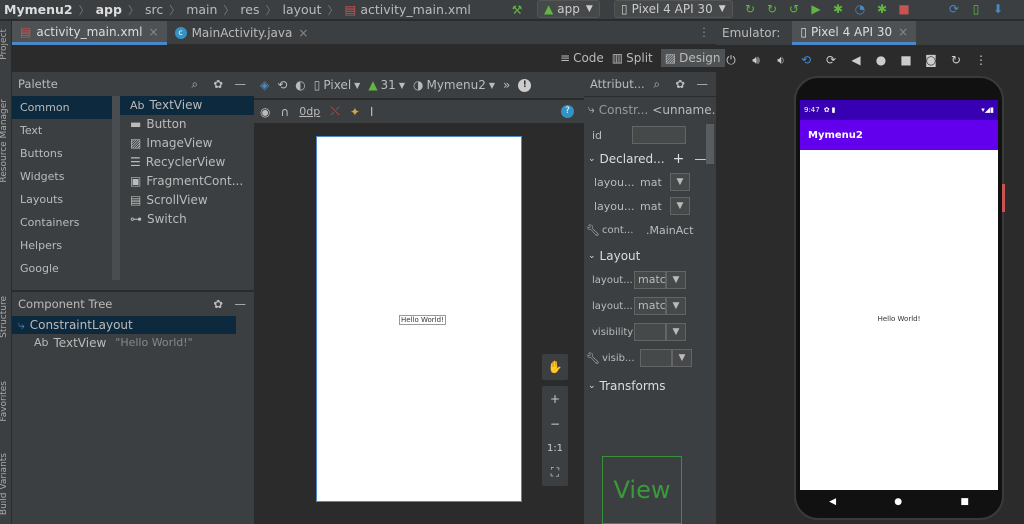 The height and width of the screenshot is (524, 1024). I want to click on resource-manager-tool-label: Resource Manager, so click(4, 141).